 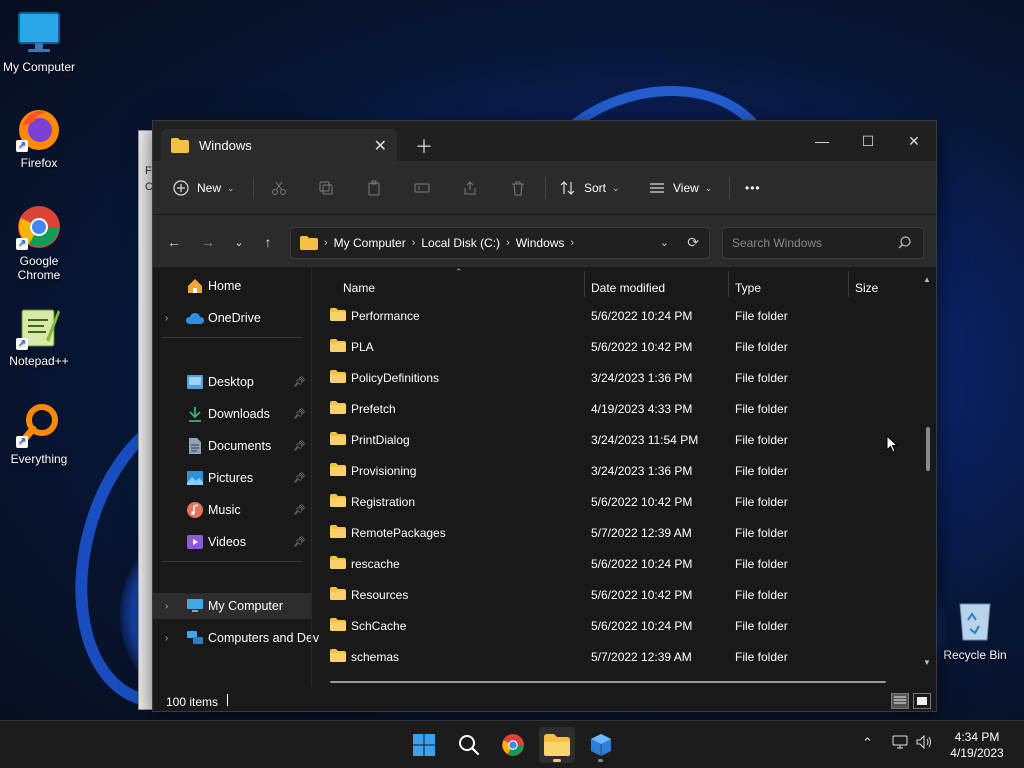 What do you see at coordinates (232, 446) in the screenshot?
I see `sidebar-item-documents: Documents 📌︎` at bounding box center [232, 446].